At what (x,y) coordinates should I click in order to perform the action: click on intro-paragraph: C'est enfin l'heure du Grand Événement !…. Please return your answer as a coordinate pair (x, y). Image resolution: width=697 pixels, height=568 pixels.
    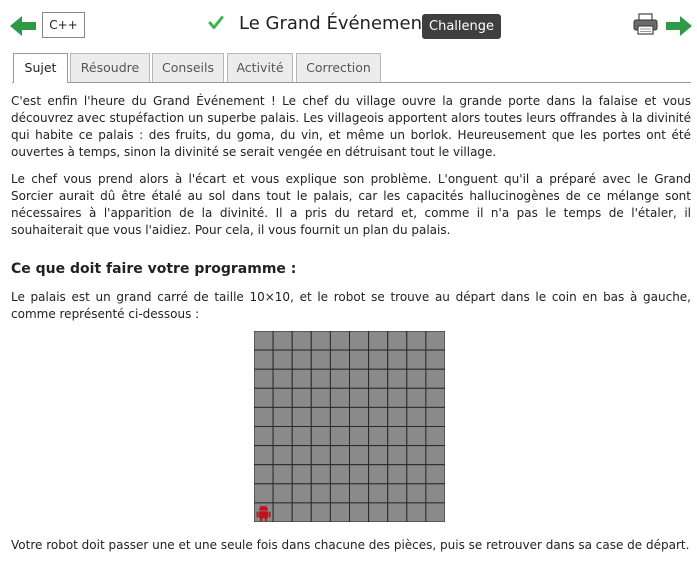
    Looking at the image, I should click on (351, 126).